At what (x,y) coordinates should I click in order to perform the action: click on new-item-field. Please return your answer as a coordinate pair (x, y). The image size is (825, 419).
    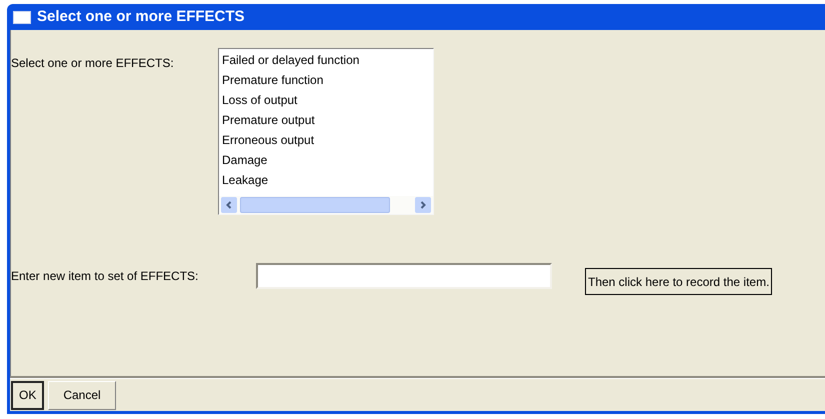
    Looking at the image, I should click on (404, 275).